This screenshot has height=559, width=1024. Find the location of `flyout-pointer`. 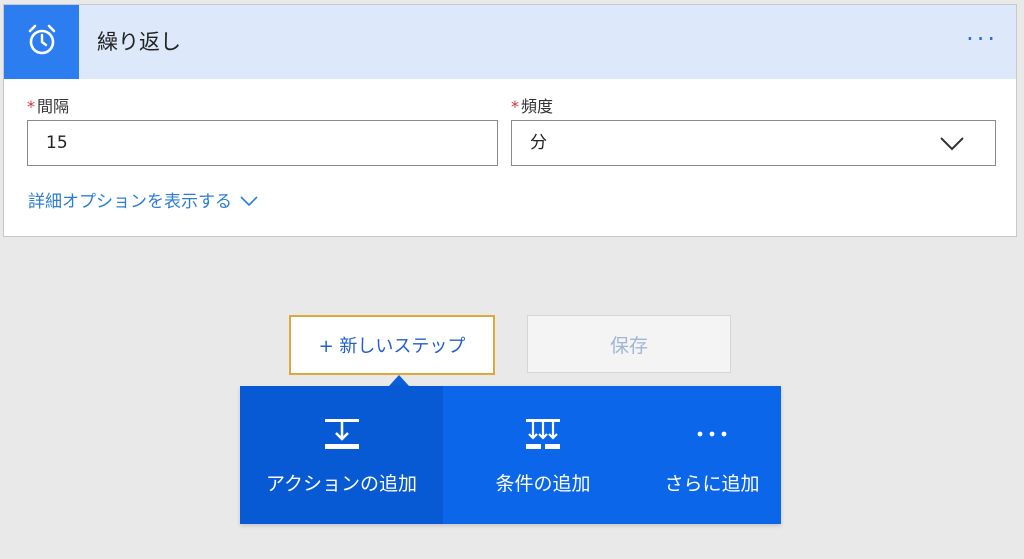

flyout-pointer is located at coordinates (399, 380).